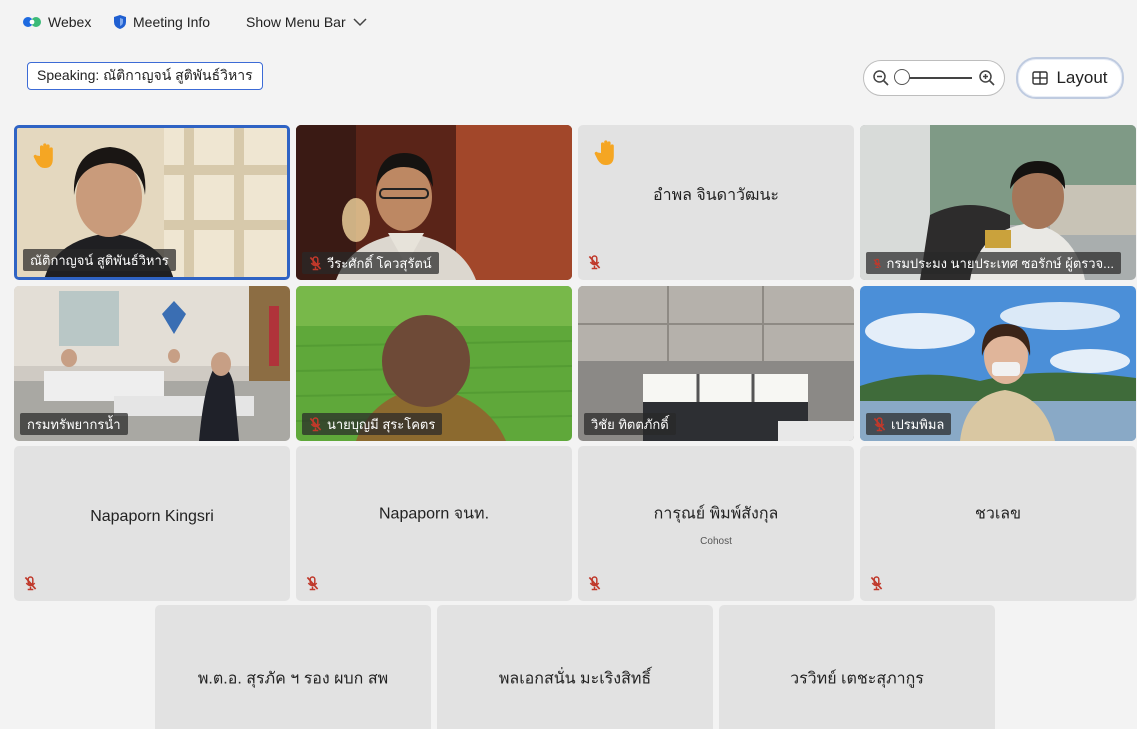  What do you see at coordinates (716, 363) in the screenshot?
I see `participant-tile: วิชัย ทิตตภักดิ์` at bounding box center [716, 363].